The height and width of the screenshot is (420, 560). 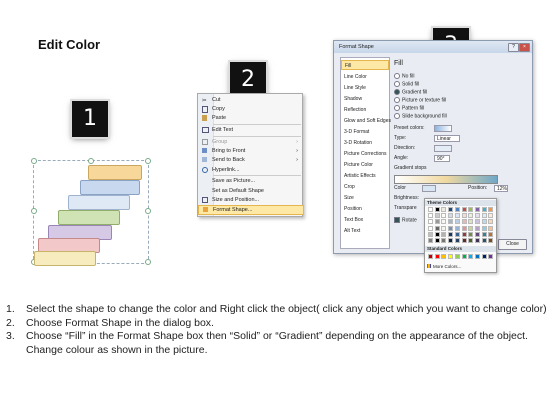 What do you see at coordinates (365, 187) in the screenshot?
I see `nav-item-crop: Crop` at bounding box center [365, 187].